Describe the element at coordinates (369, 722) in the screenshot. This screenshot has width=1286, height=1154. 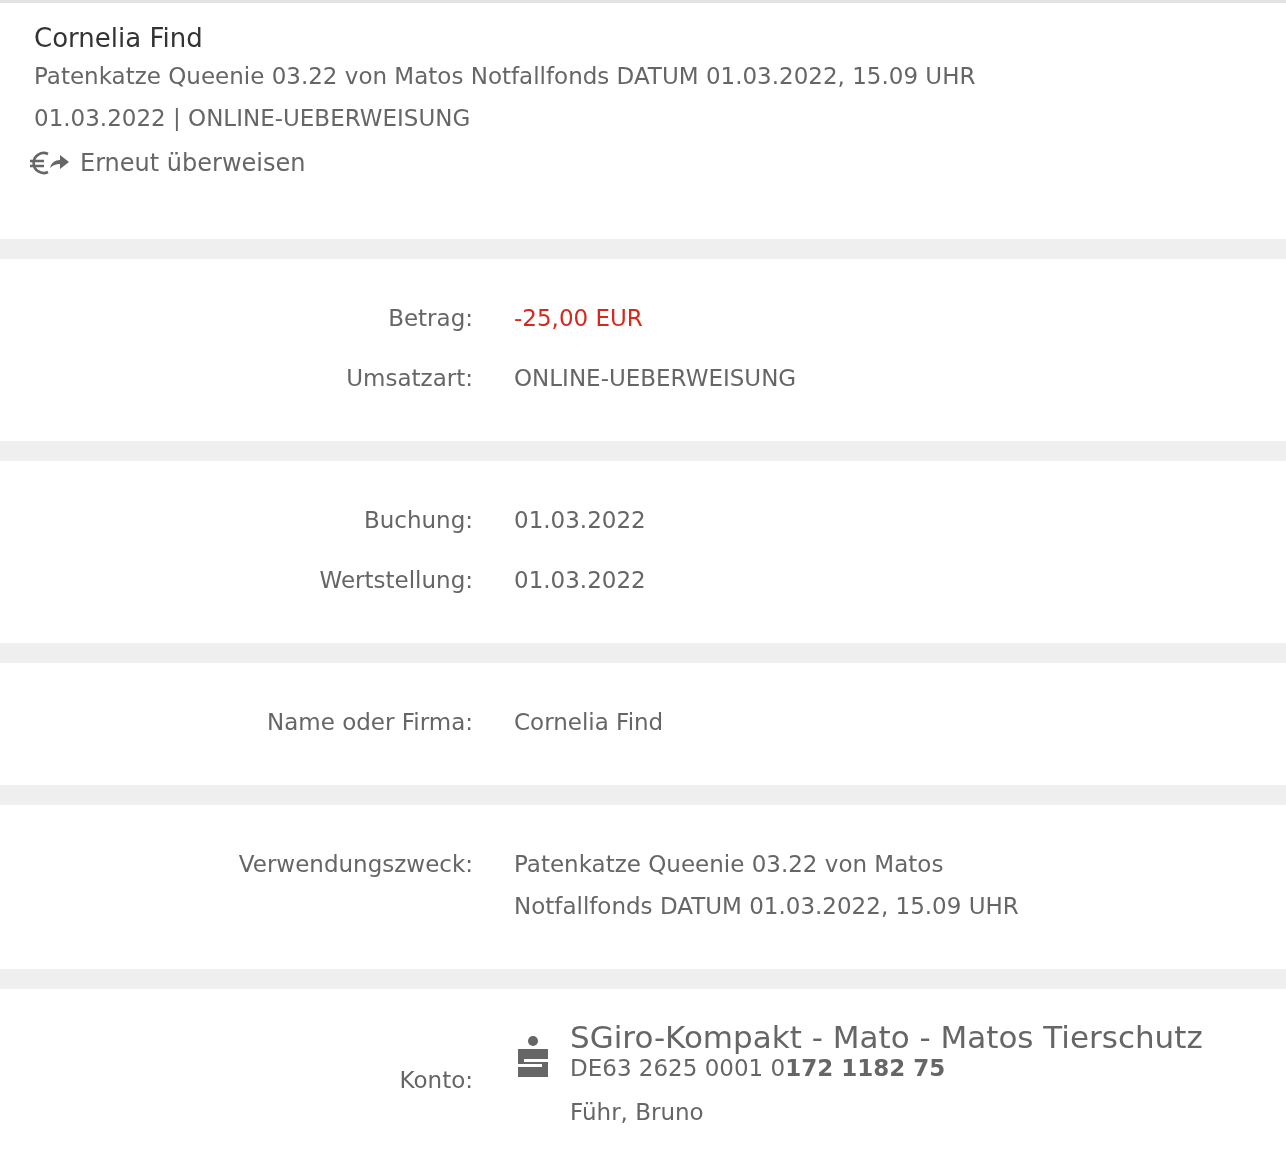
I see `field-label: Name oder Firma:` at that location.